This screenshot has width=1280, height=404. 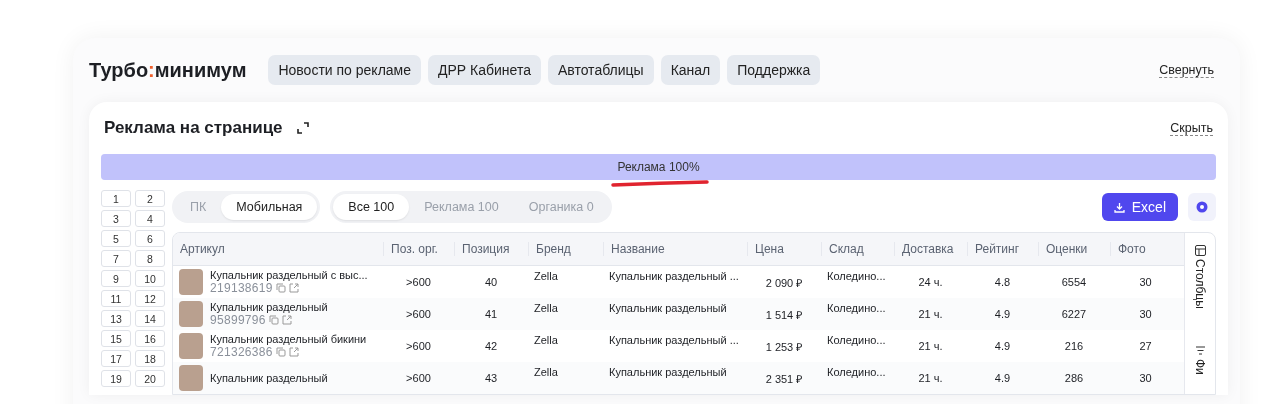 What do you see at coordinates (1139, 207) in the screenshot?
I see `excel-button: Excel` at bounding box center [1139, 207].